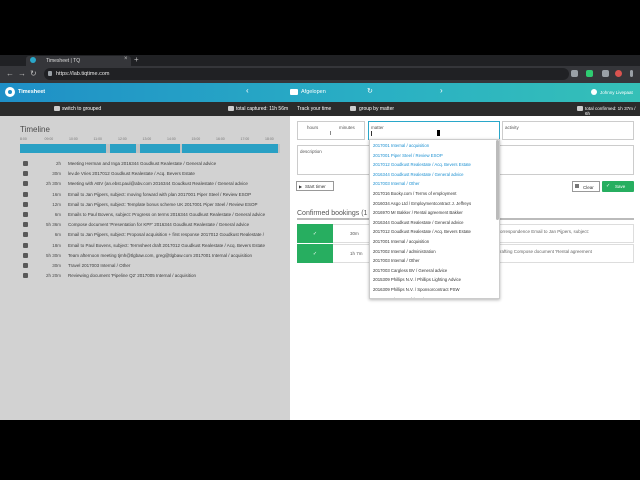 The height and width of the screenshot is (480, 640). Describe the element at coordinates (313, 92) in the screenshot. I see `date-label: Afgelopen` at that location.